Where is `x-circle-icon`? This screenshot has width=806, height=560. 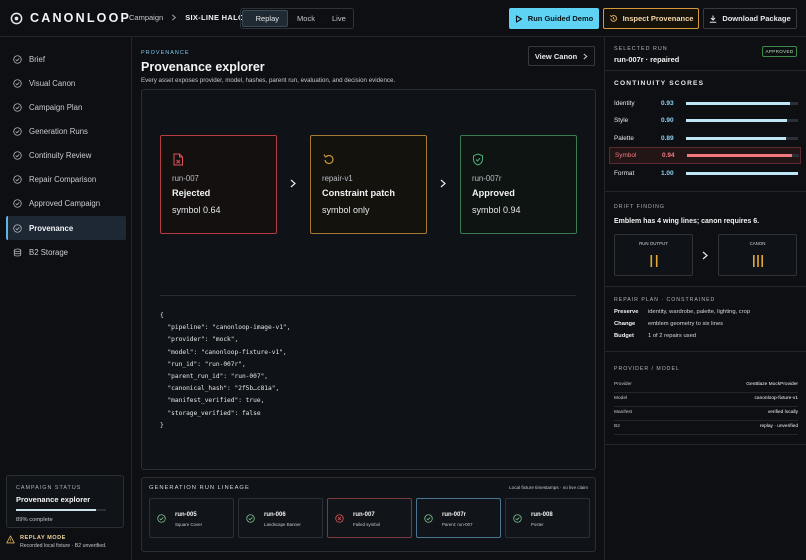 x-circle-icon is located at coordinates (339, 518).